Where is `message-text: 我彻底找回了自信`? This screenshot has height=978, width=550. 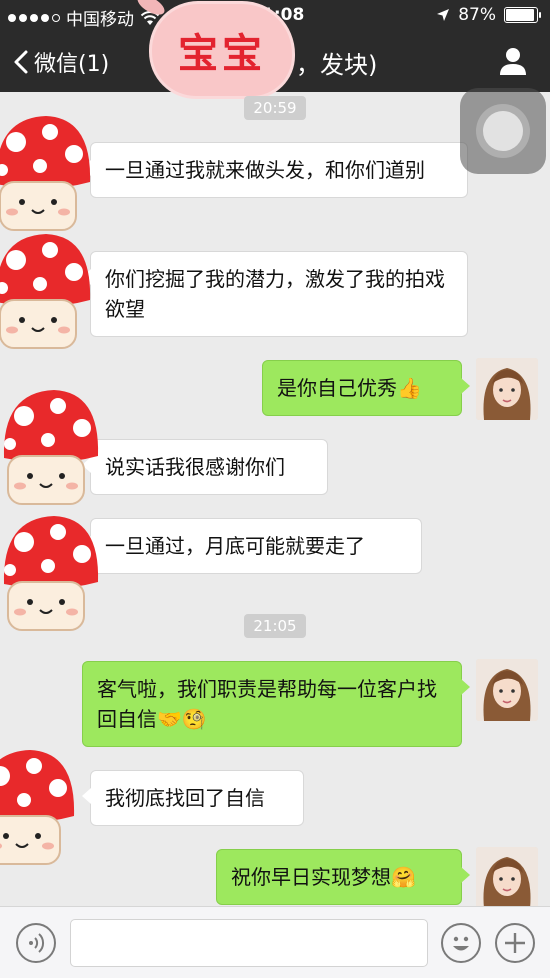
message-text: 我彻底找回了自信 is located at coordinates (185, 798).